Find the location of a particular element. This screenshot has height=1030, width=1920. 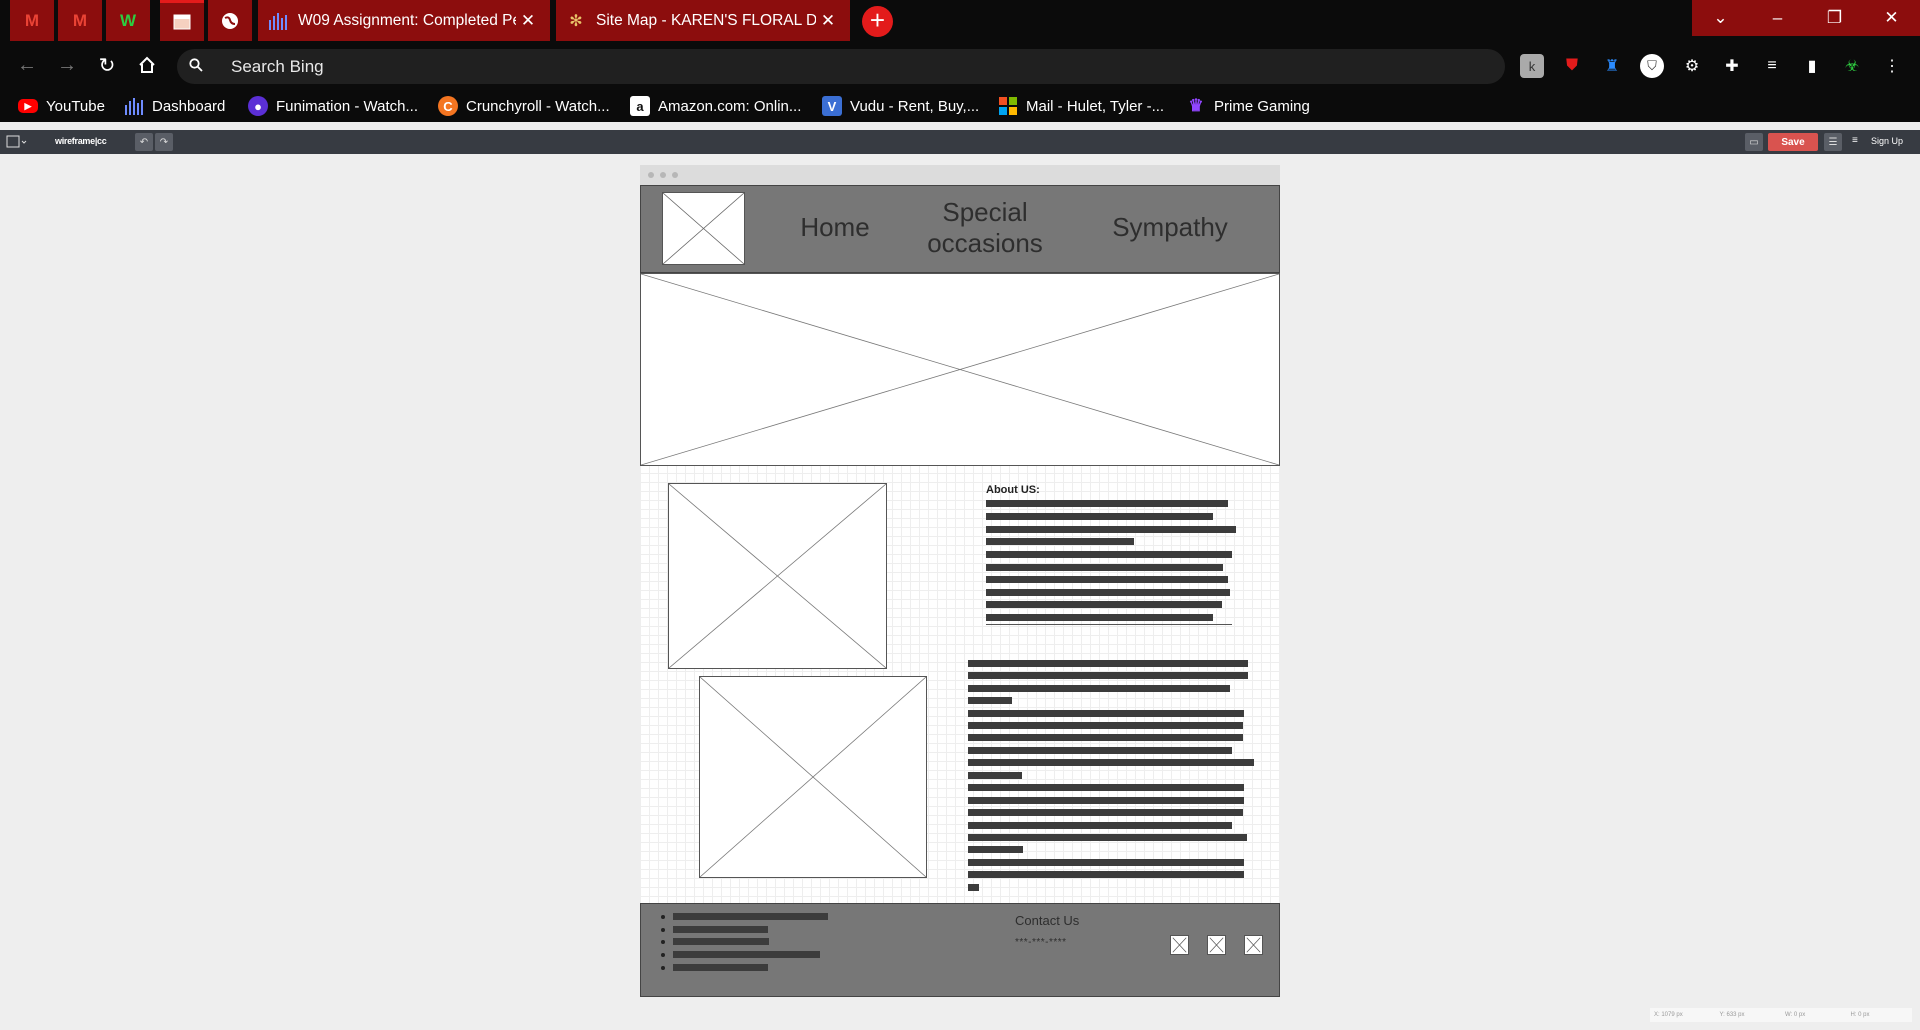

close-icon: ✕ is located at coordinates (1891, 17).